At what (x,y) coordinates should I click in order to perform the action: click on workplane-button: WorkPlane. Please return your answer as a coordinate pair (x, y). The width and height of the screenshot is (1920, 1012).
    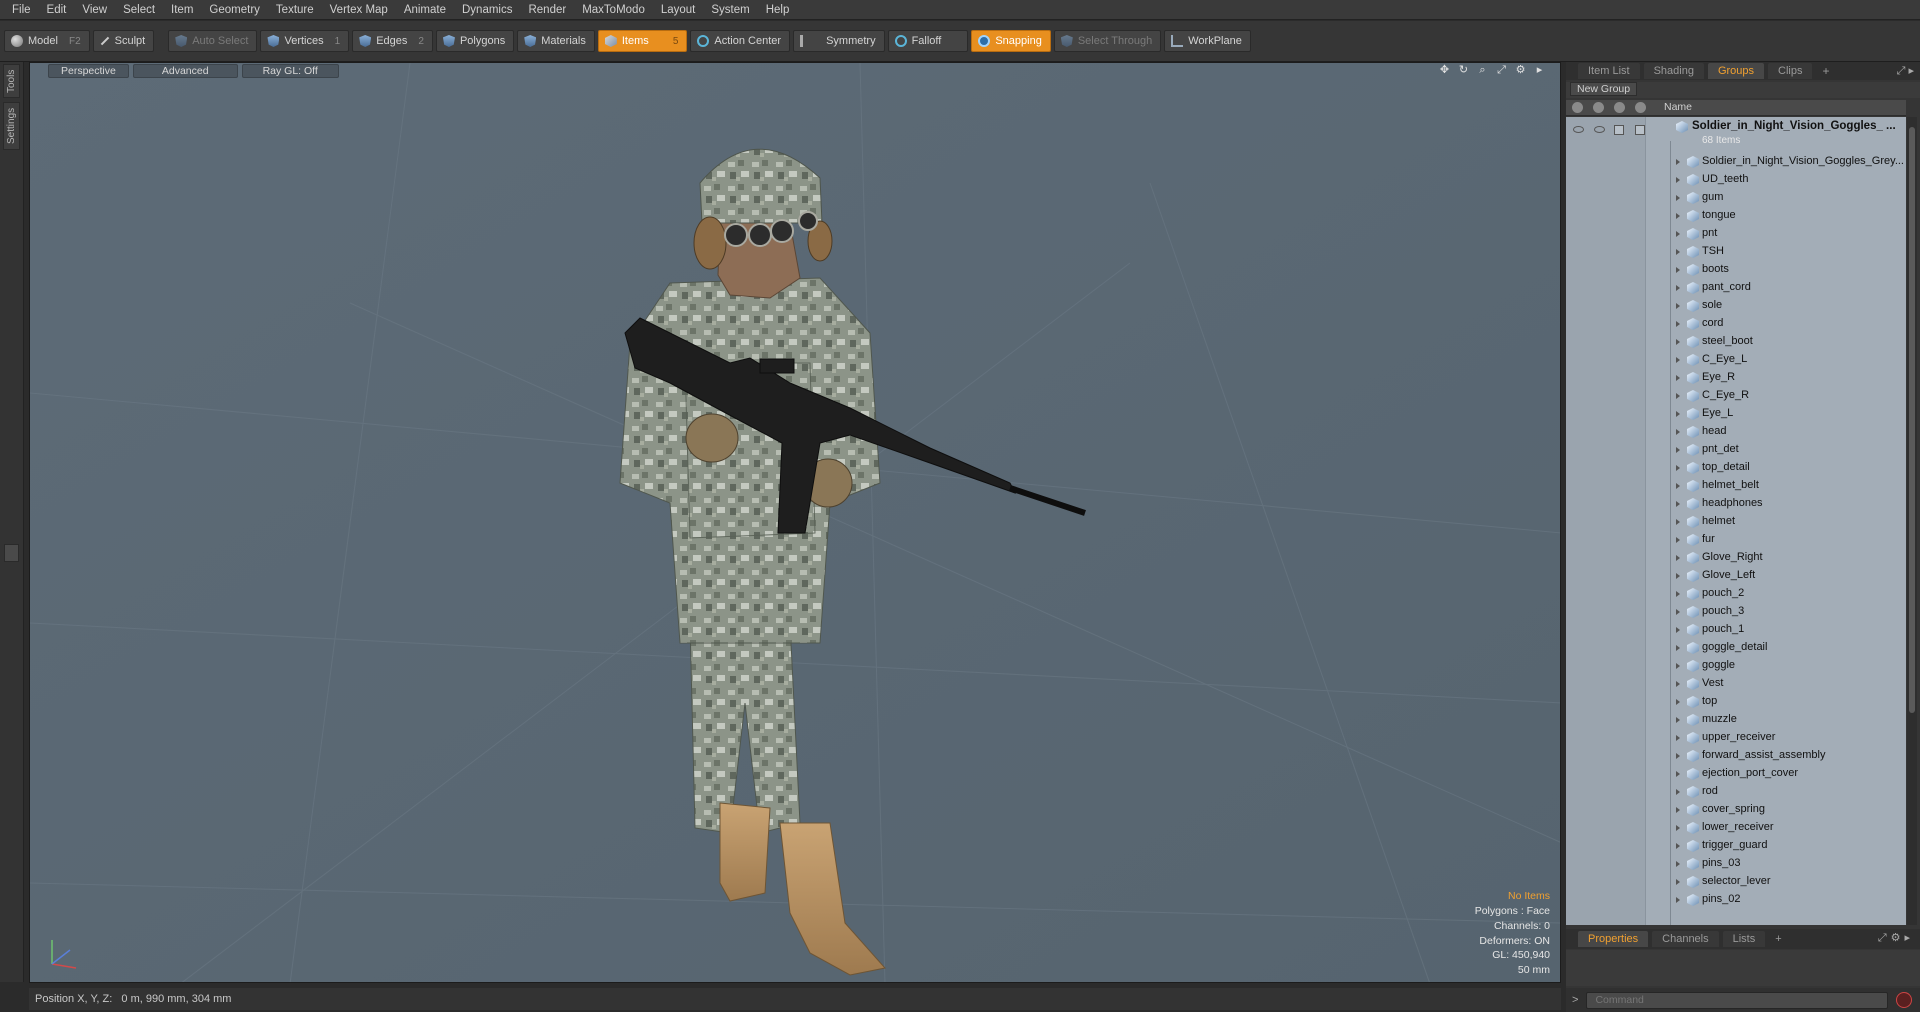
    Looking at the image, I should click on (1207, 41).